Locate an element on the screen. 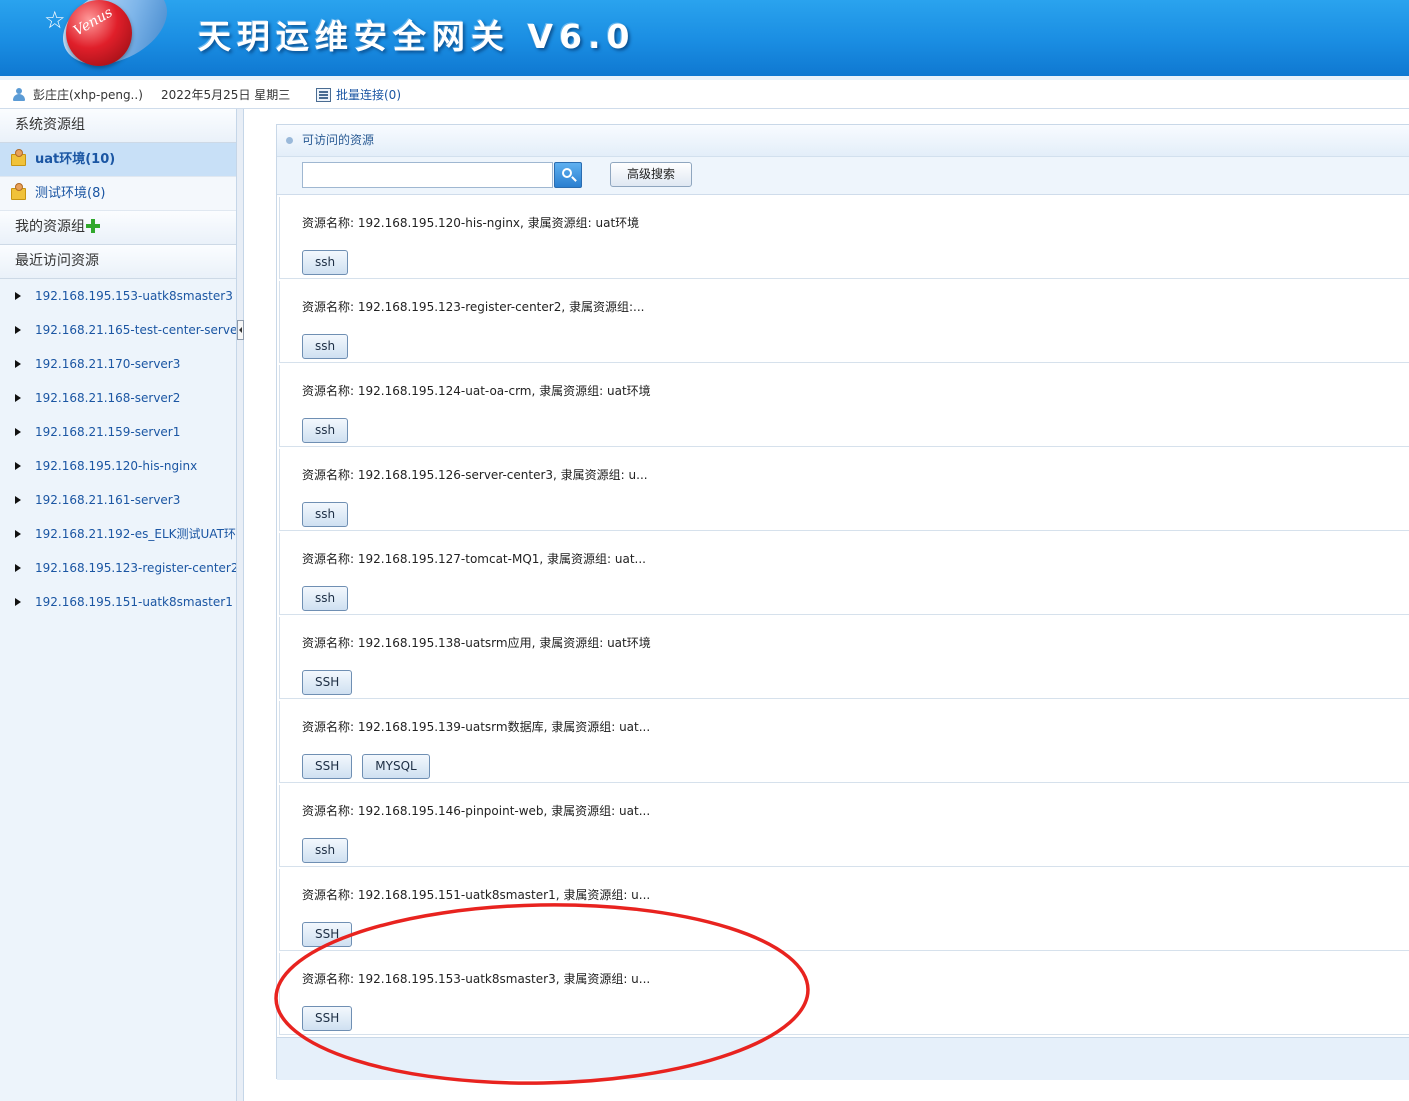 The height and width of the screenshot is (1101, 1409). header-banner: ☆ Venus 天玥运维安全网关 V6.0 is located at coordinates (704, 38).